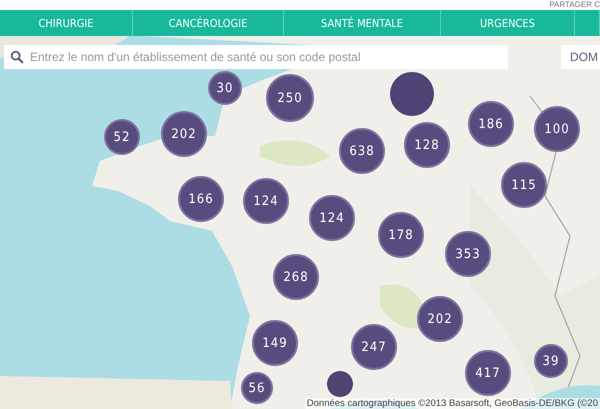  What do you see at coordinates (580, 57) in the screenshot?
I see `dom-button: DOM` at bounding box center [580, 57].